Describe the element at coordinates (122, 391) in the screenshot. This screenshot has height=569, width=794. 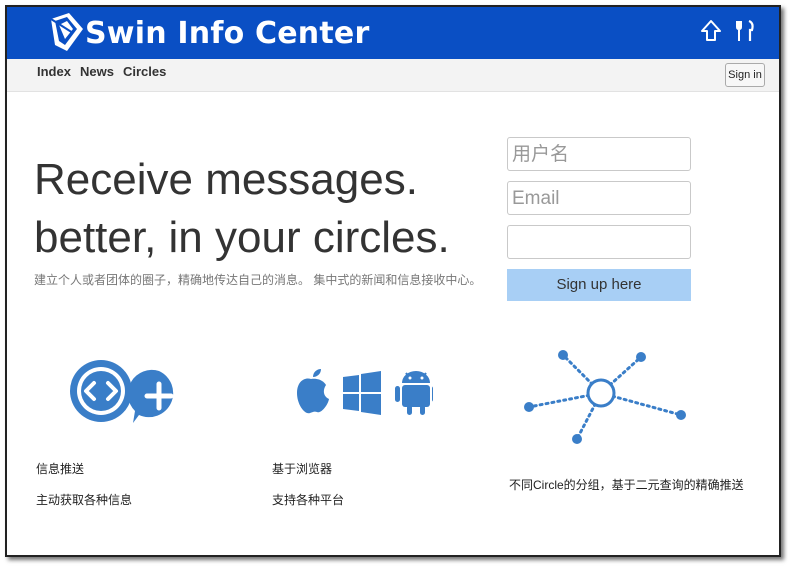
I see `code-plus-icon` at that location.